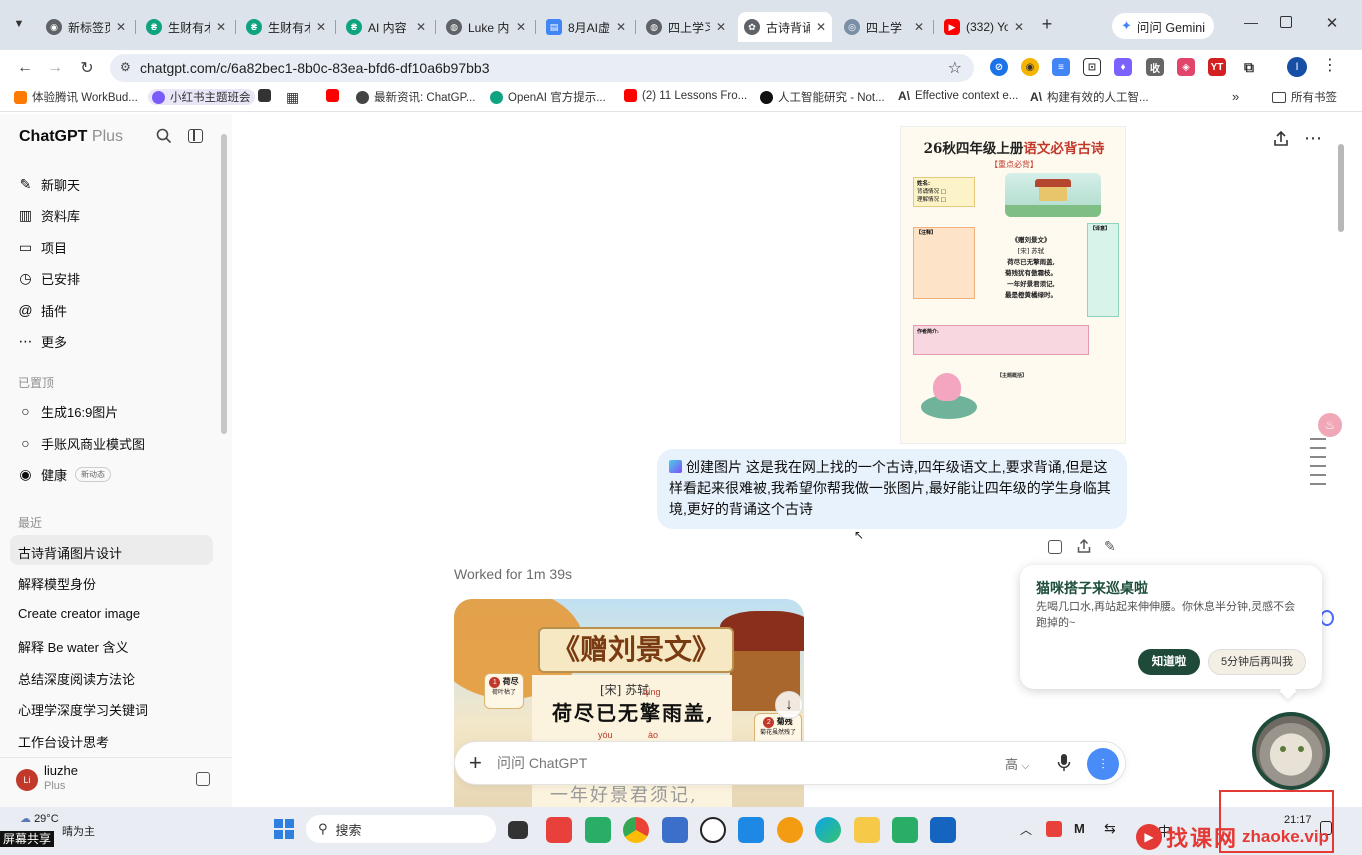 Image resolution: width=1362 pixels, height=855 pixels. I want to click on bookmarks-overflow-icon: », so click(1235, 96).